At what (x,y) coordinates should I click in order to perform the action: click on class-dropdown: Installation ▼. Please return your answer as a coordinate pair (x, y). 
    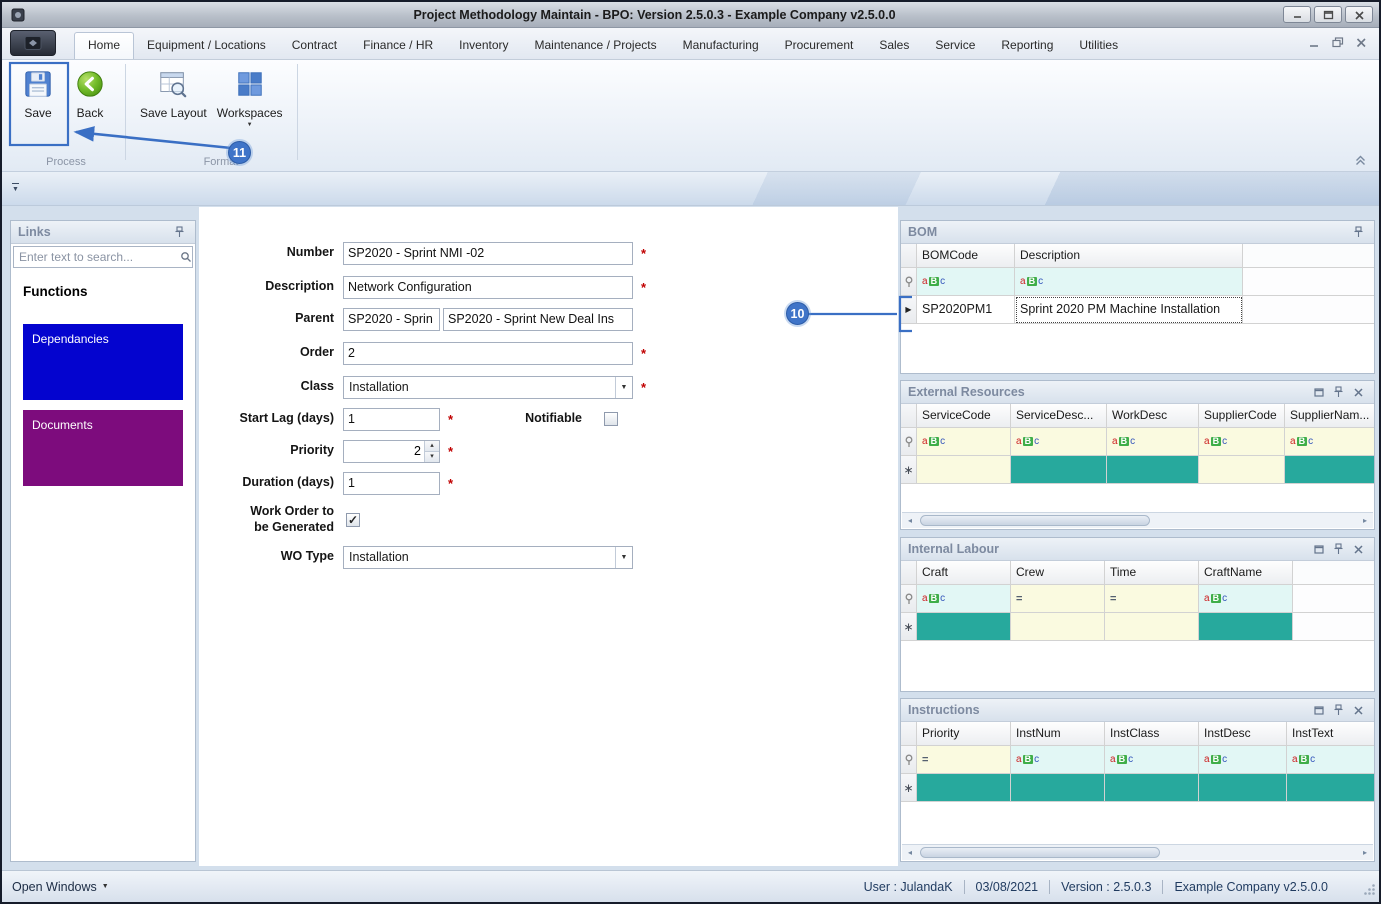
    Looking at the image, I should click on (488, 387).